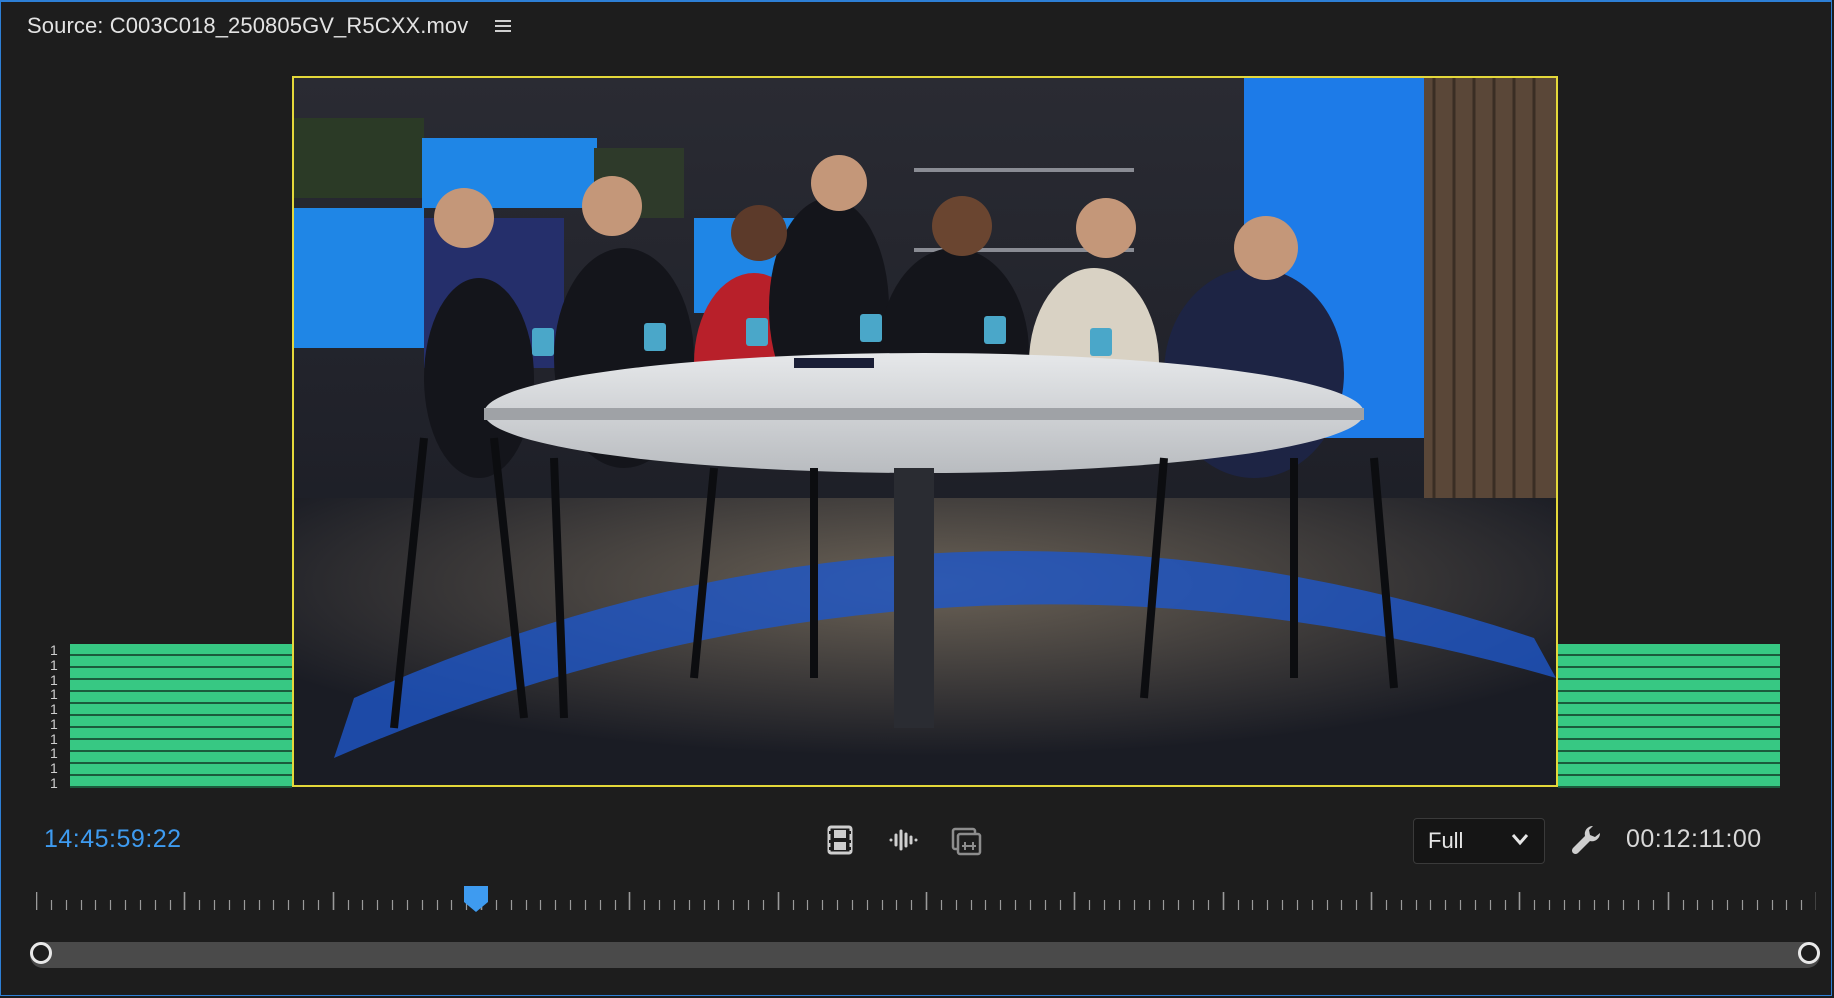  I want to click on audio-meter-left, so click(181, 716).